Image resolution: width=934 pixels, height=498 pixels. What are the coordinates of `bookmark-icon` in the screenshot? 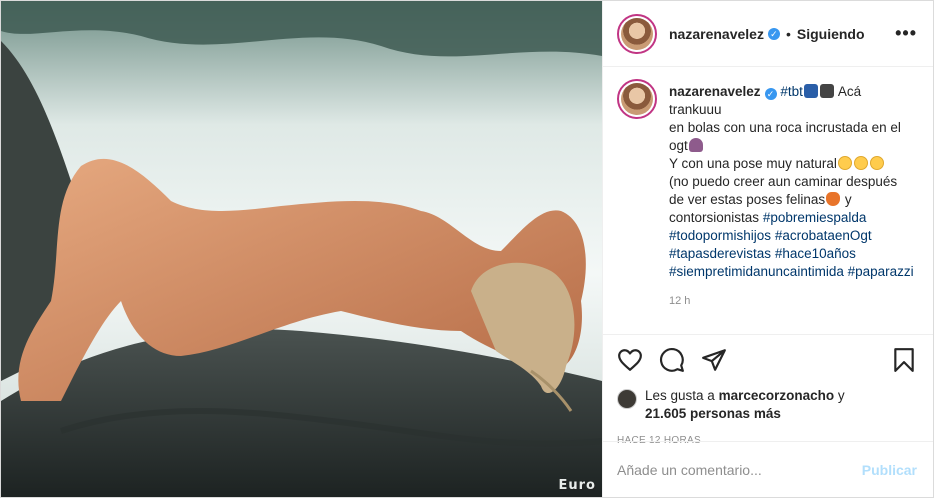 It's located at (904, 360).